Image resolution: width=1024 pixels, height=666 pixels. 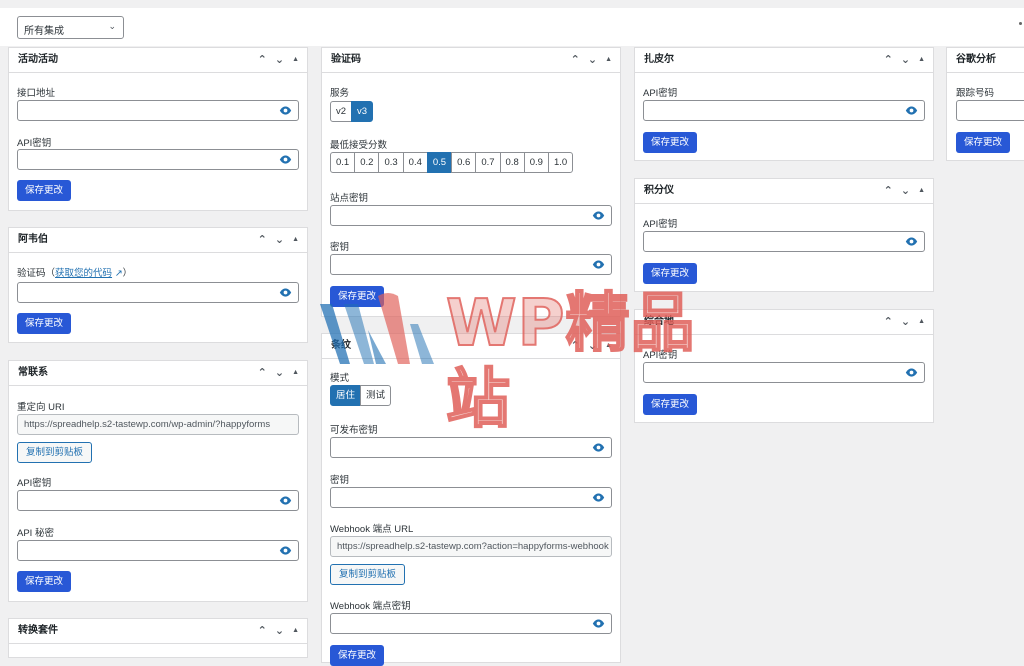 What do you see at coordinates (33, 239) in the screenshot?
I see `panel-title: 阿韦伯` at bounding box center [33, 239].